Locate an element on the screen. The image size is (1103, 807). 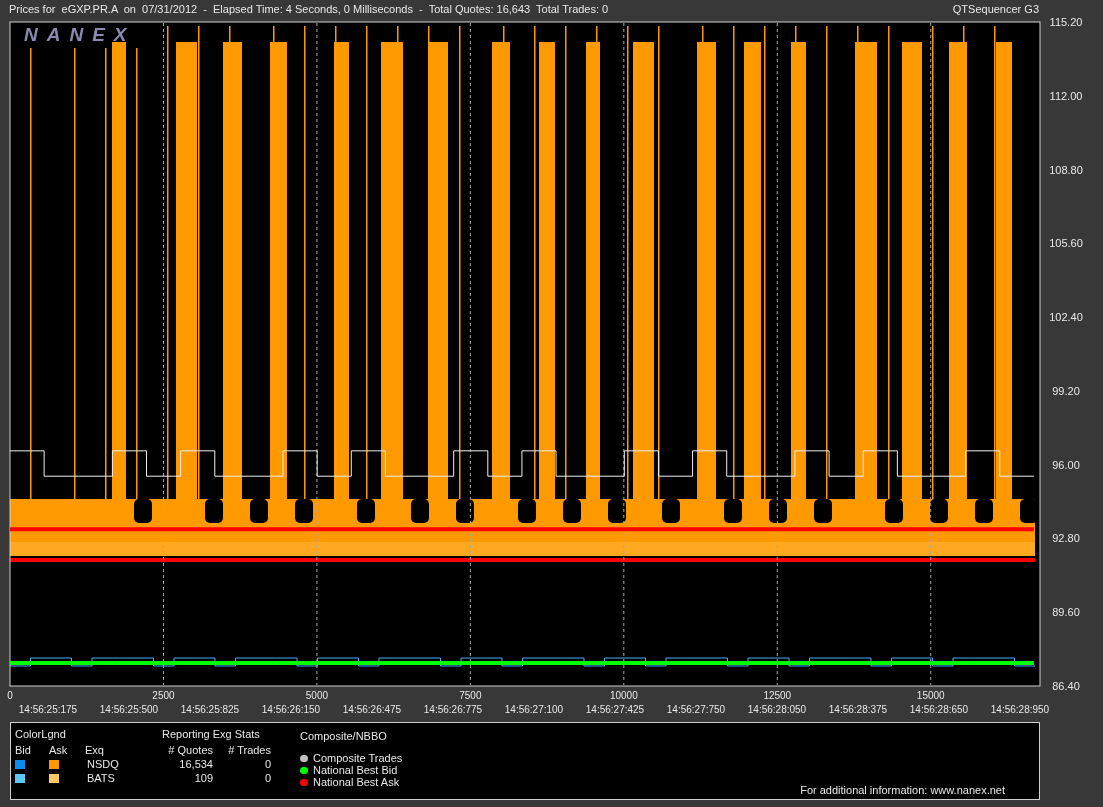
time-label: 14:56:28:650 is located at coordinates (939, 709).